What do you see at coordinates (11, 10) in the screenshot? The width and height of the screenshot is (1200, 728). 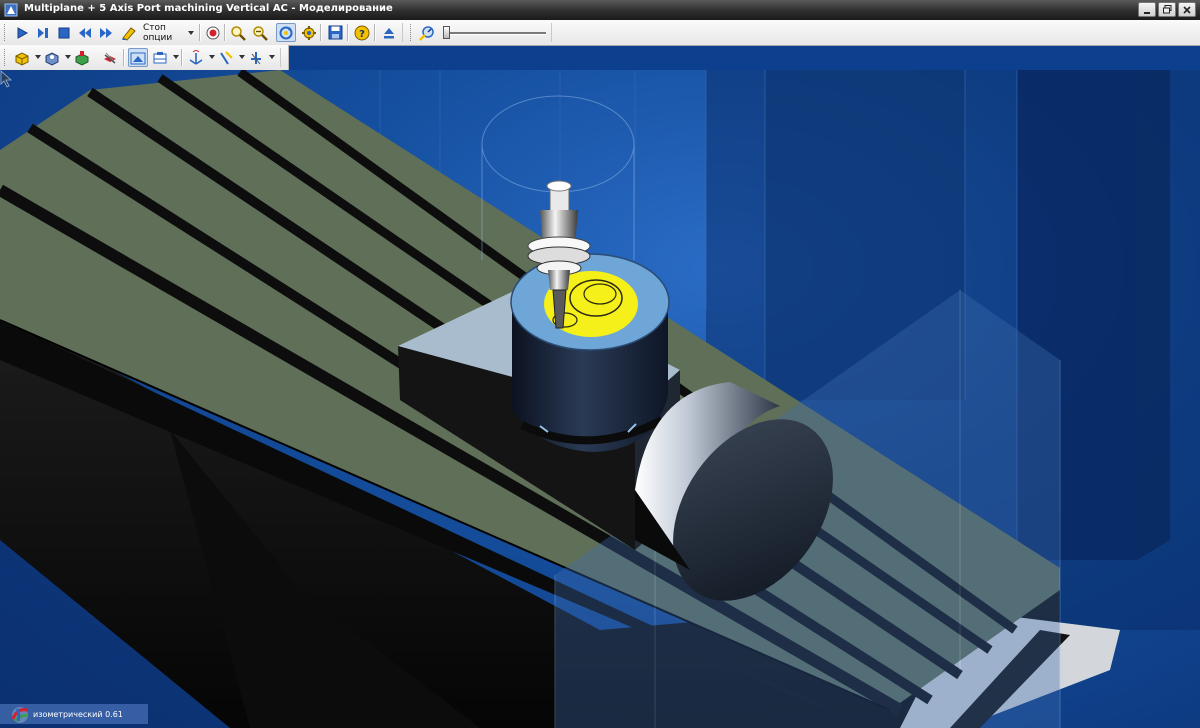 I see `app-icon` at bounding box center [11, 10].